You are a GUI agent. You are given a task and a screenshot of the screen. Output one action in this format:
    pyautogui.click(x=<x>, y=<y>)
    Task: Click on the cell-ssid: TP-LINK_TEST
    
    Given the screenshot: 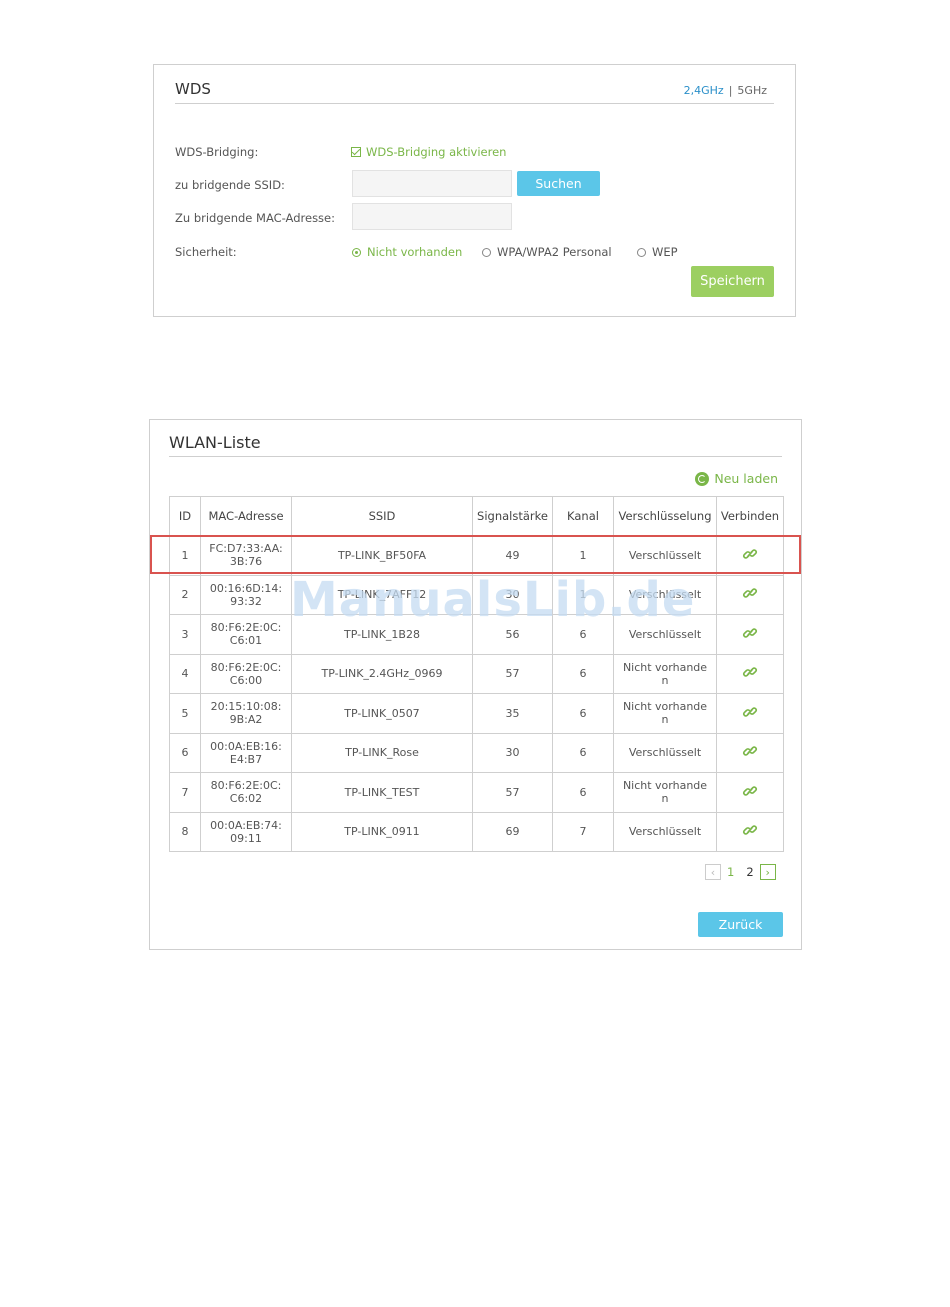 What is the action you would take?
    pyautogui.click(x=382, y=792)
    